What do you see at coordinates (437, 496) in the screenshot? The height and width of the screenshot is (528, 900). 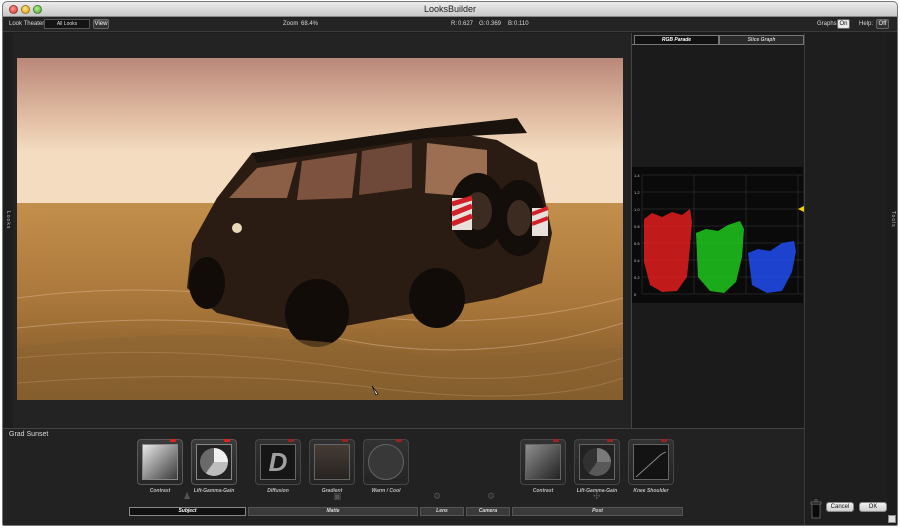 I see `lens-camera-icon: ⚙` at bounding box center [437, 496].